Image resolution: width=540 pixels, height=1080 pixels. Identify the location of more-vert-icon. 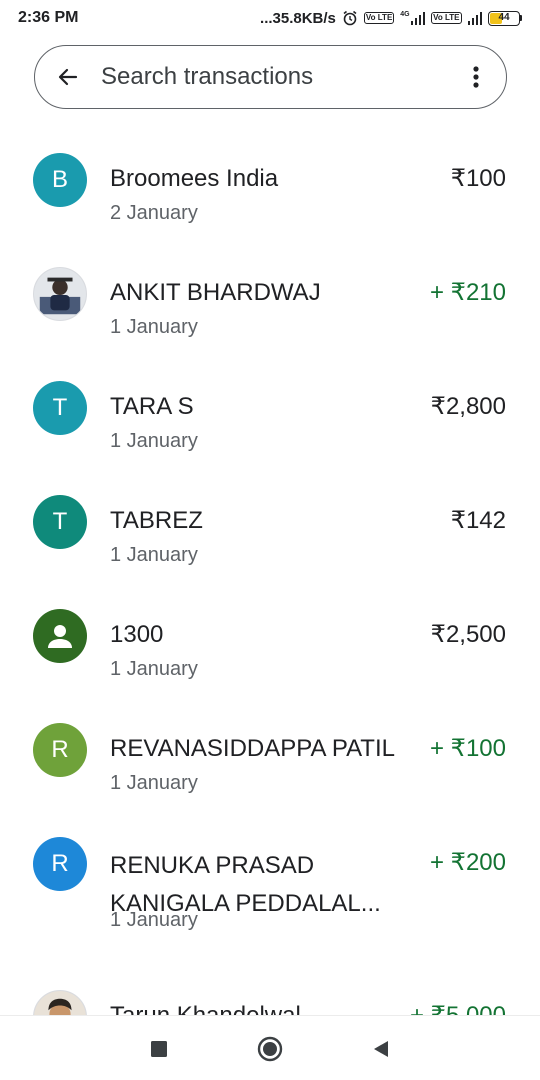
(476, 77).